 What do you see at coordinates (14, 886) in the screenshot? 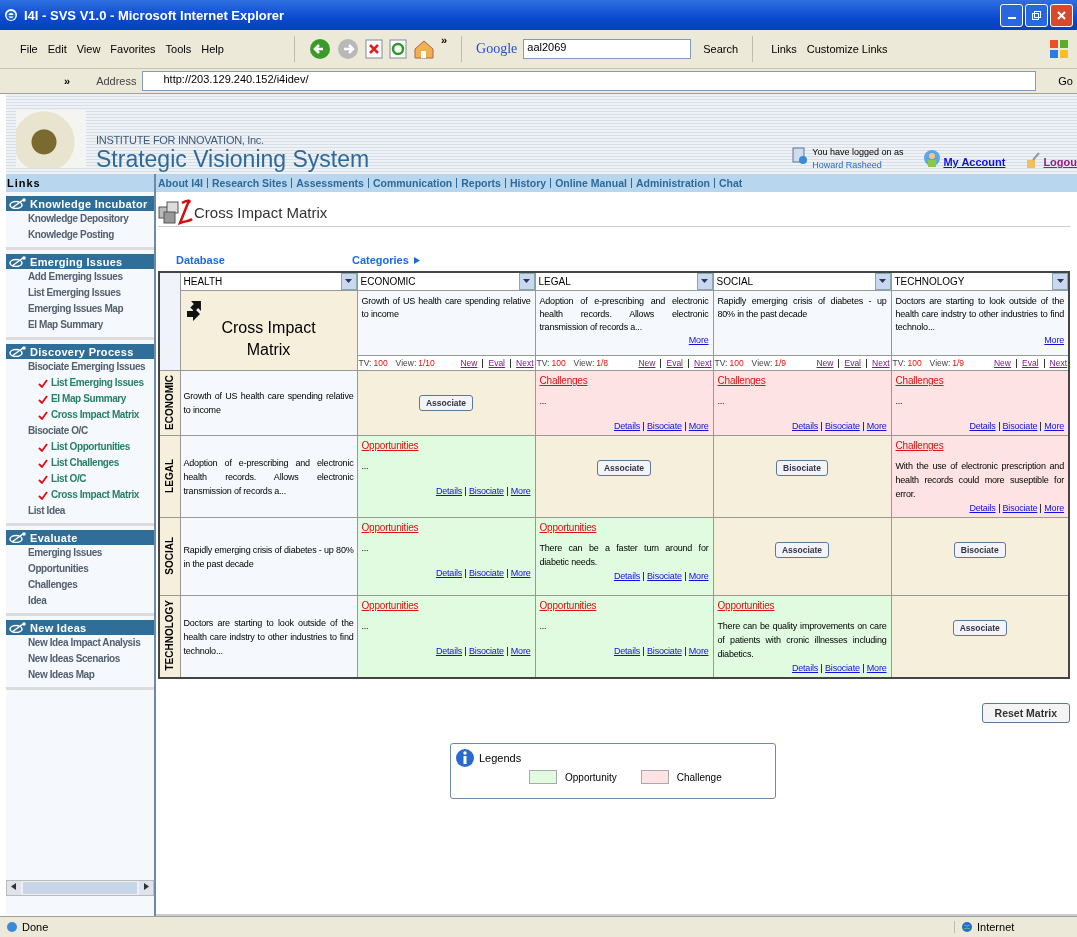
I see `scroll-left-icon` at bounding box center [14, 886].